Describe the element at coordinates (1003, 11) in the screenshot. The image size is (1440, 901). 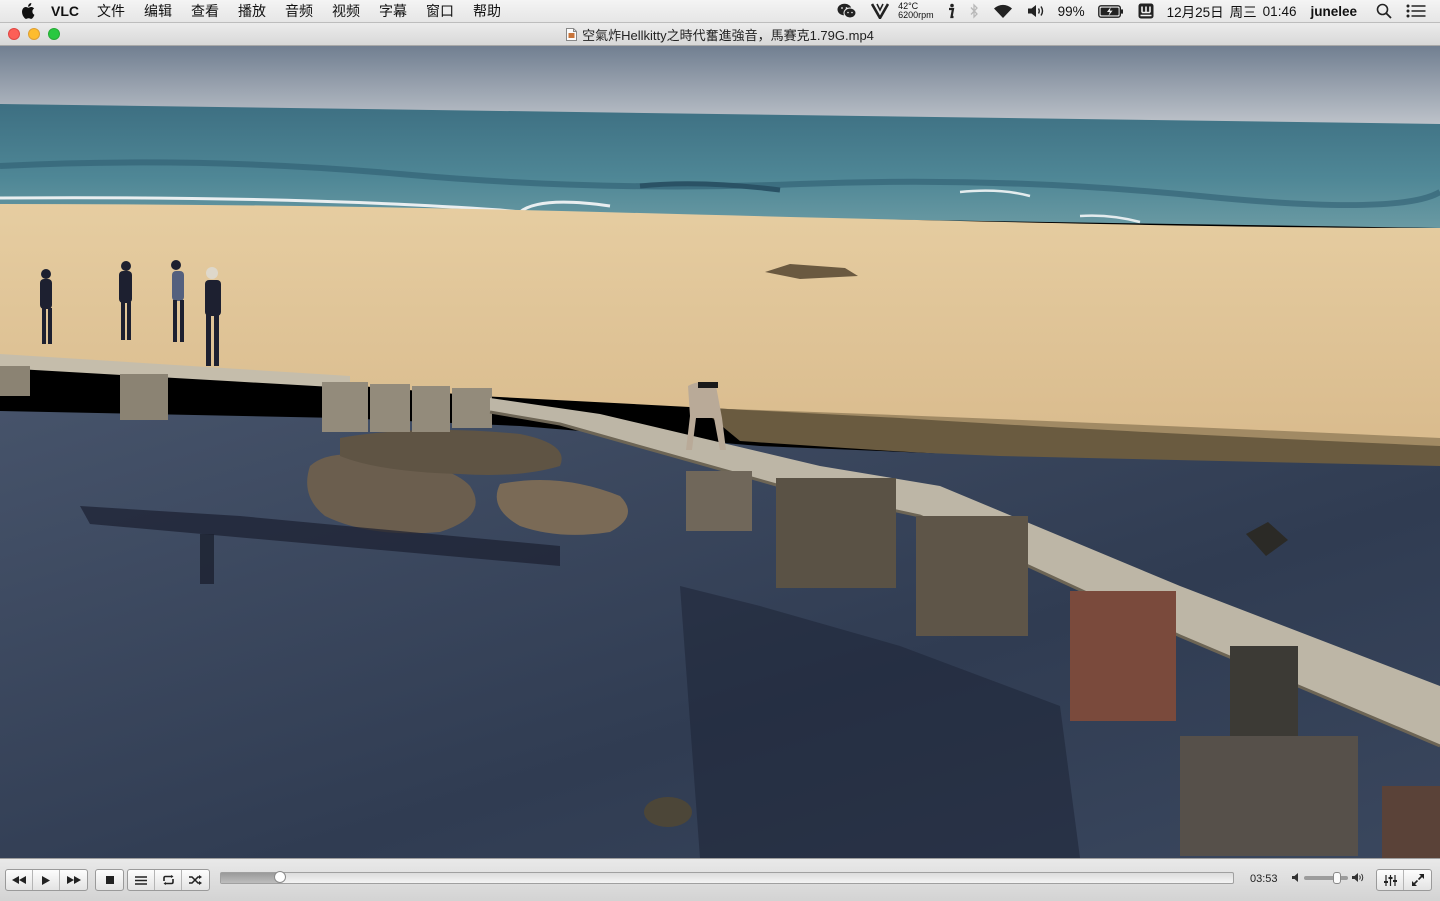
I see `wifi-icon` at that location.